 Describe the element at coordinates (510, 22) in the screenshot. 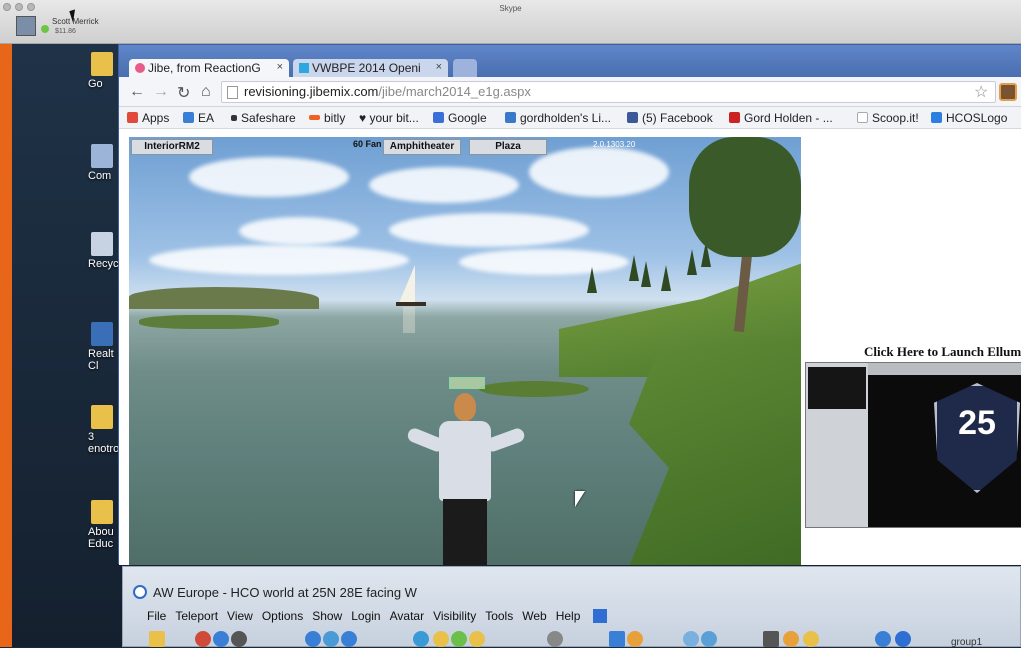

I see `skype-title-bar: Skype Scott Merrick $11.86` at that location.